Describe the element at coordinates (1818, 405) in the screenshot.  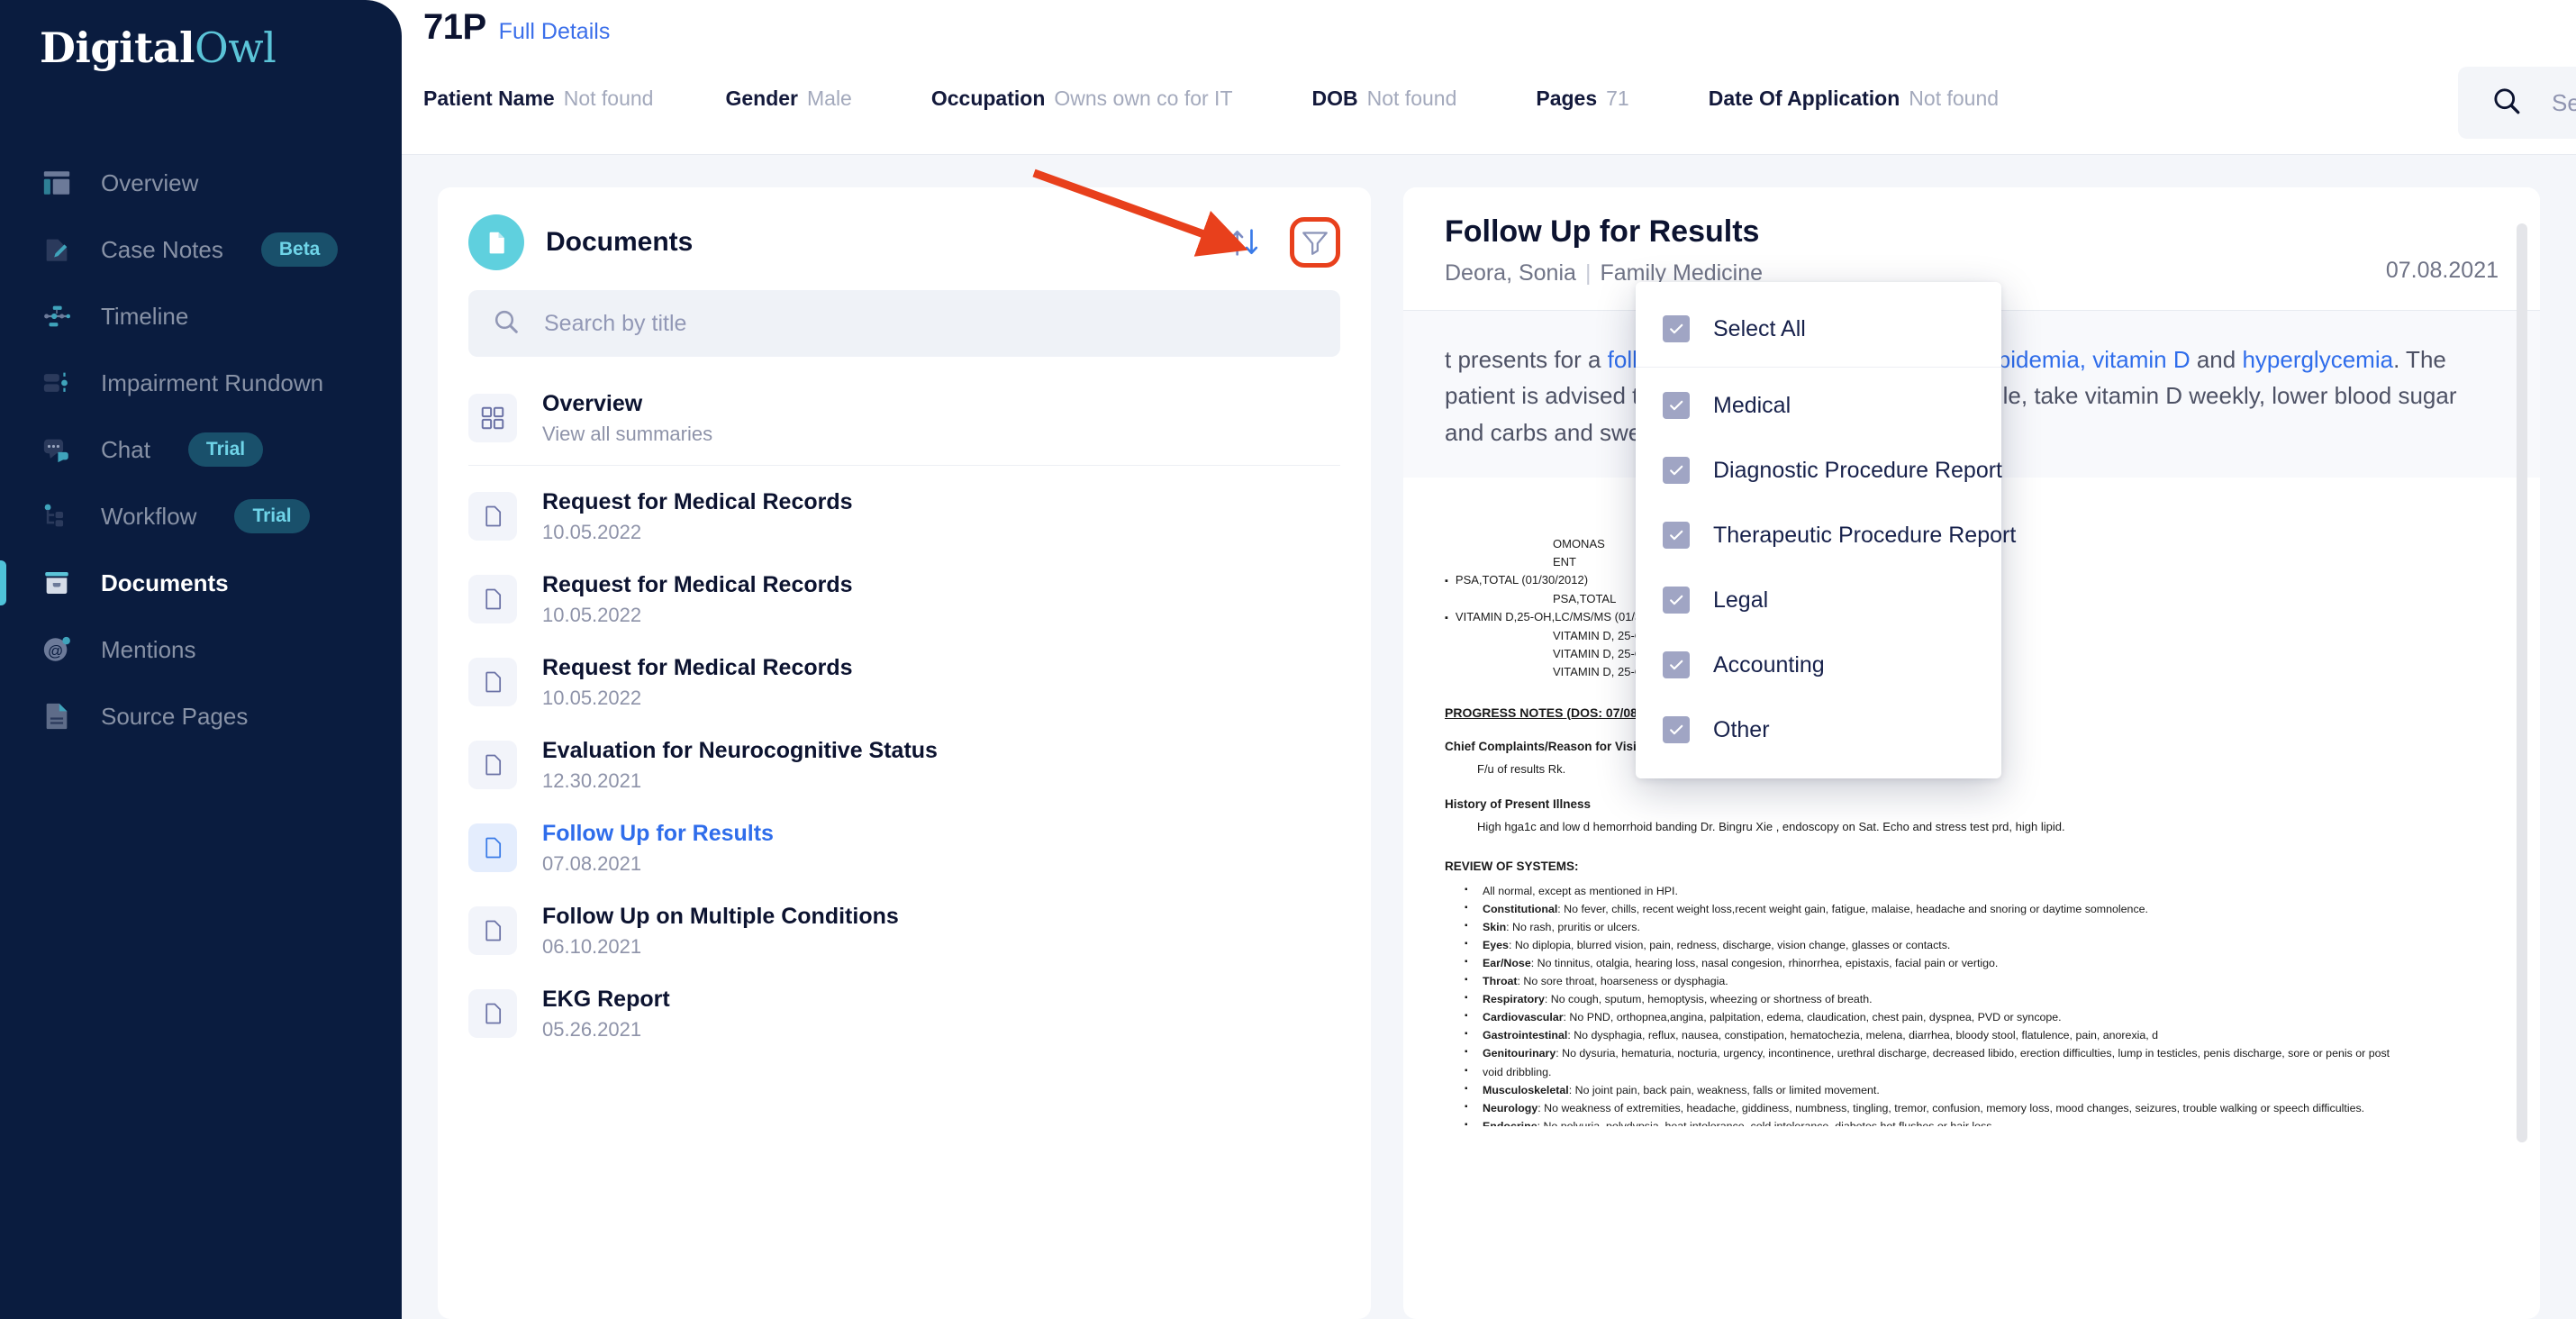
I see `filter-option-medical: Medical` at that location.